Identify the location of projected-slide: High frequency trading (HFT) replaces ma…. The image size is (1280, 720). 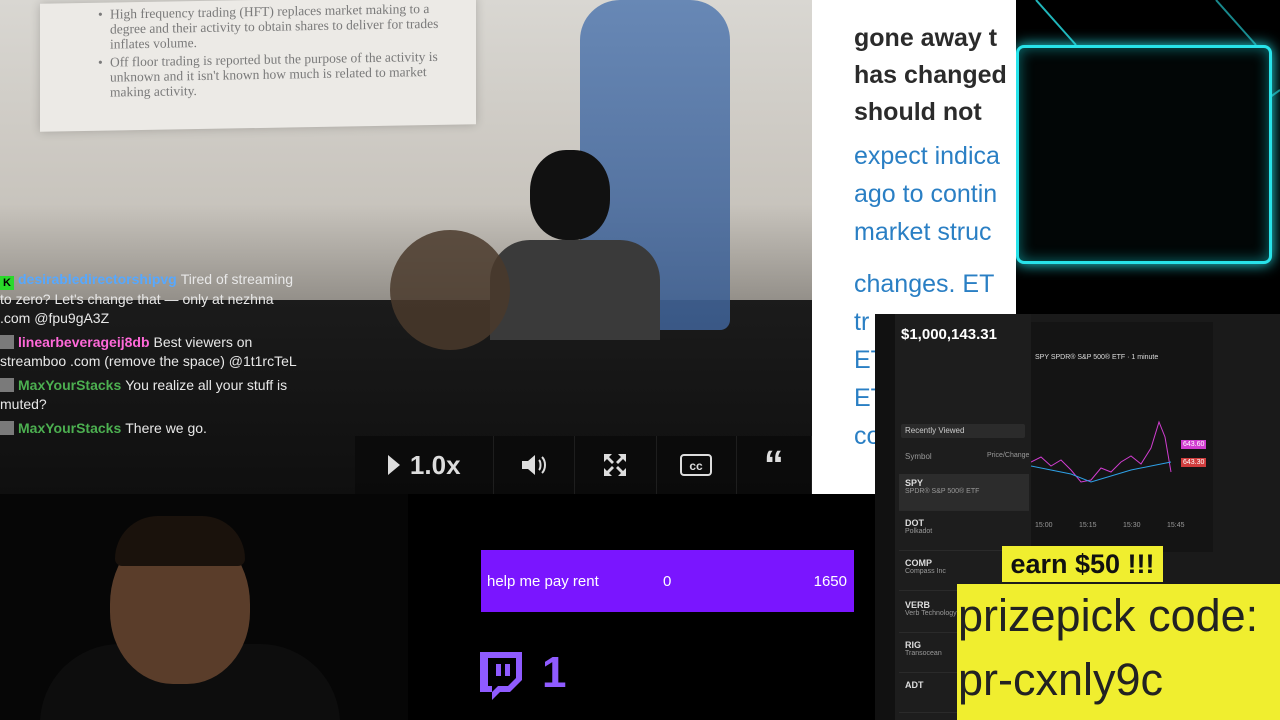
(258, 66).